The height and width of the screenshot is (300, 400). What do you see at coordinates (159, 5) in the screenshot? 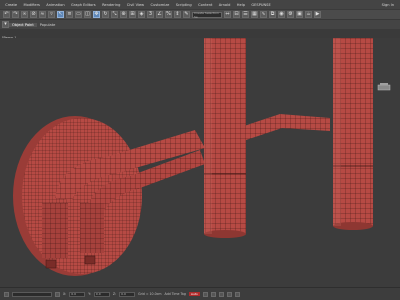
I see `menu-customize: Customize` at bounding box center [159, 5].